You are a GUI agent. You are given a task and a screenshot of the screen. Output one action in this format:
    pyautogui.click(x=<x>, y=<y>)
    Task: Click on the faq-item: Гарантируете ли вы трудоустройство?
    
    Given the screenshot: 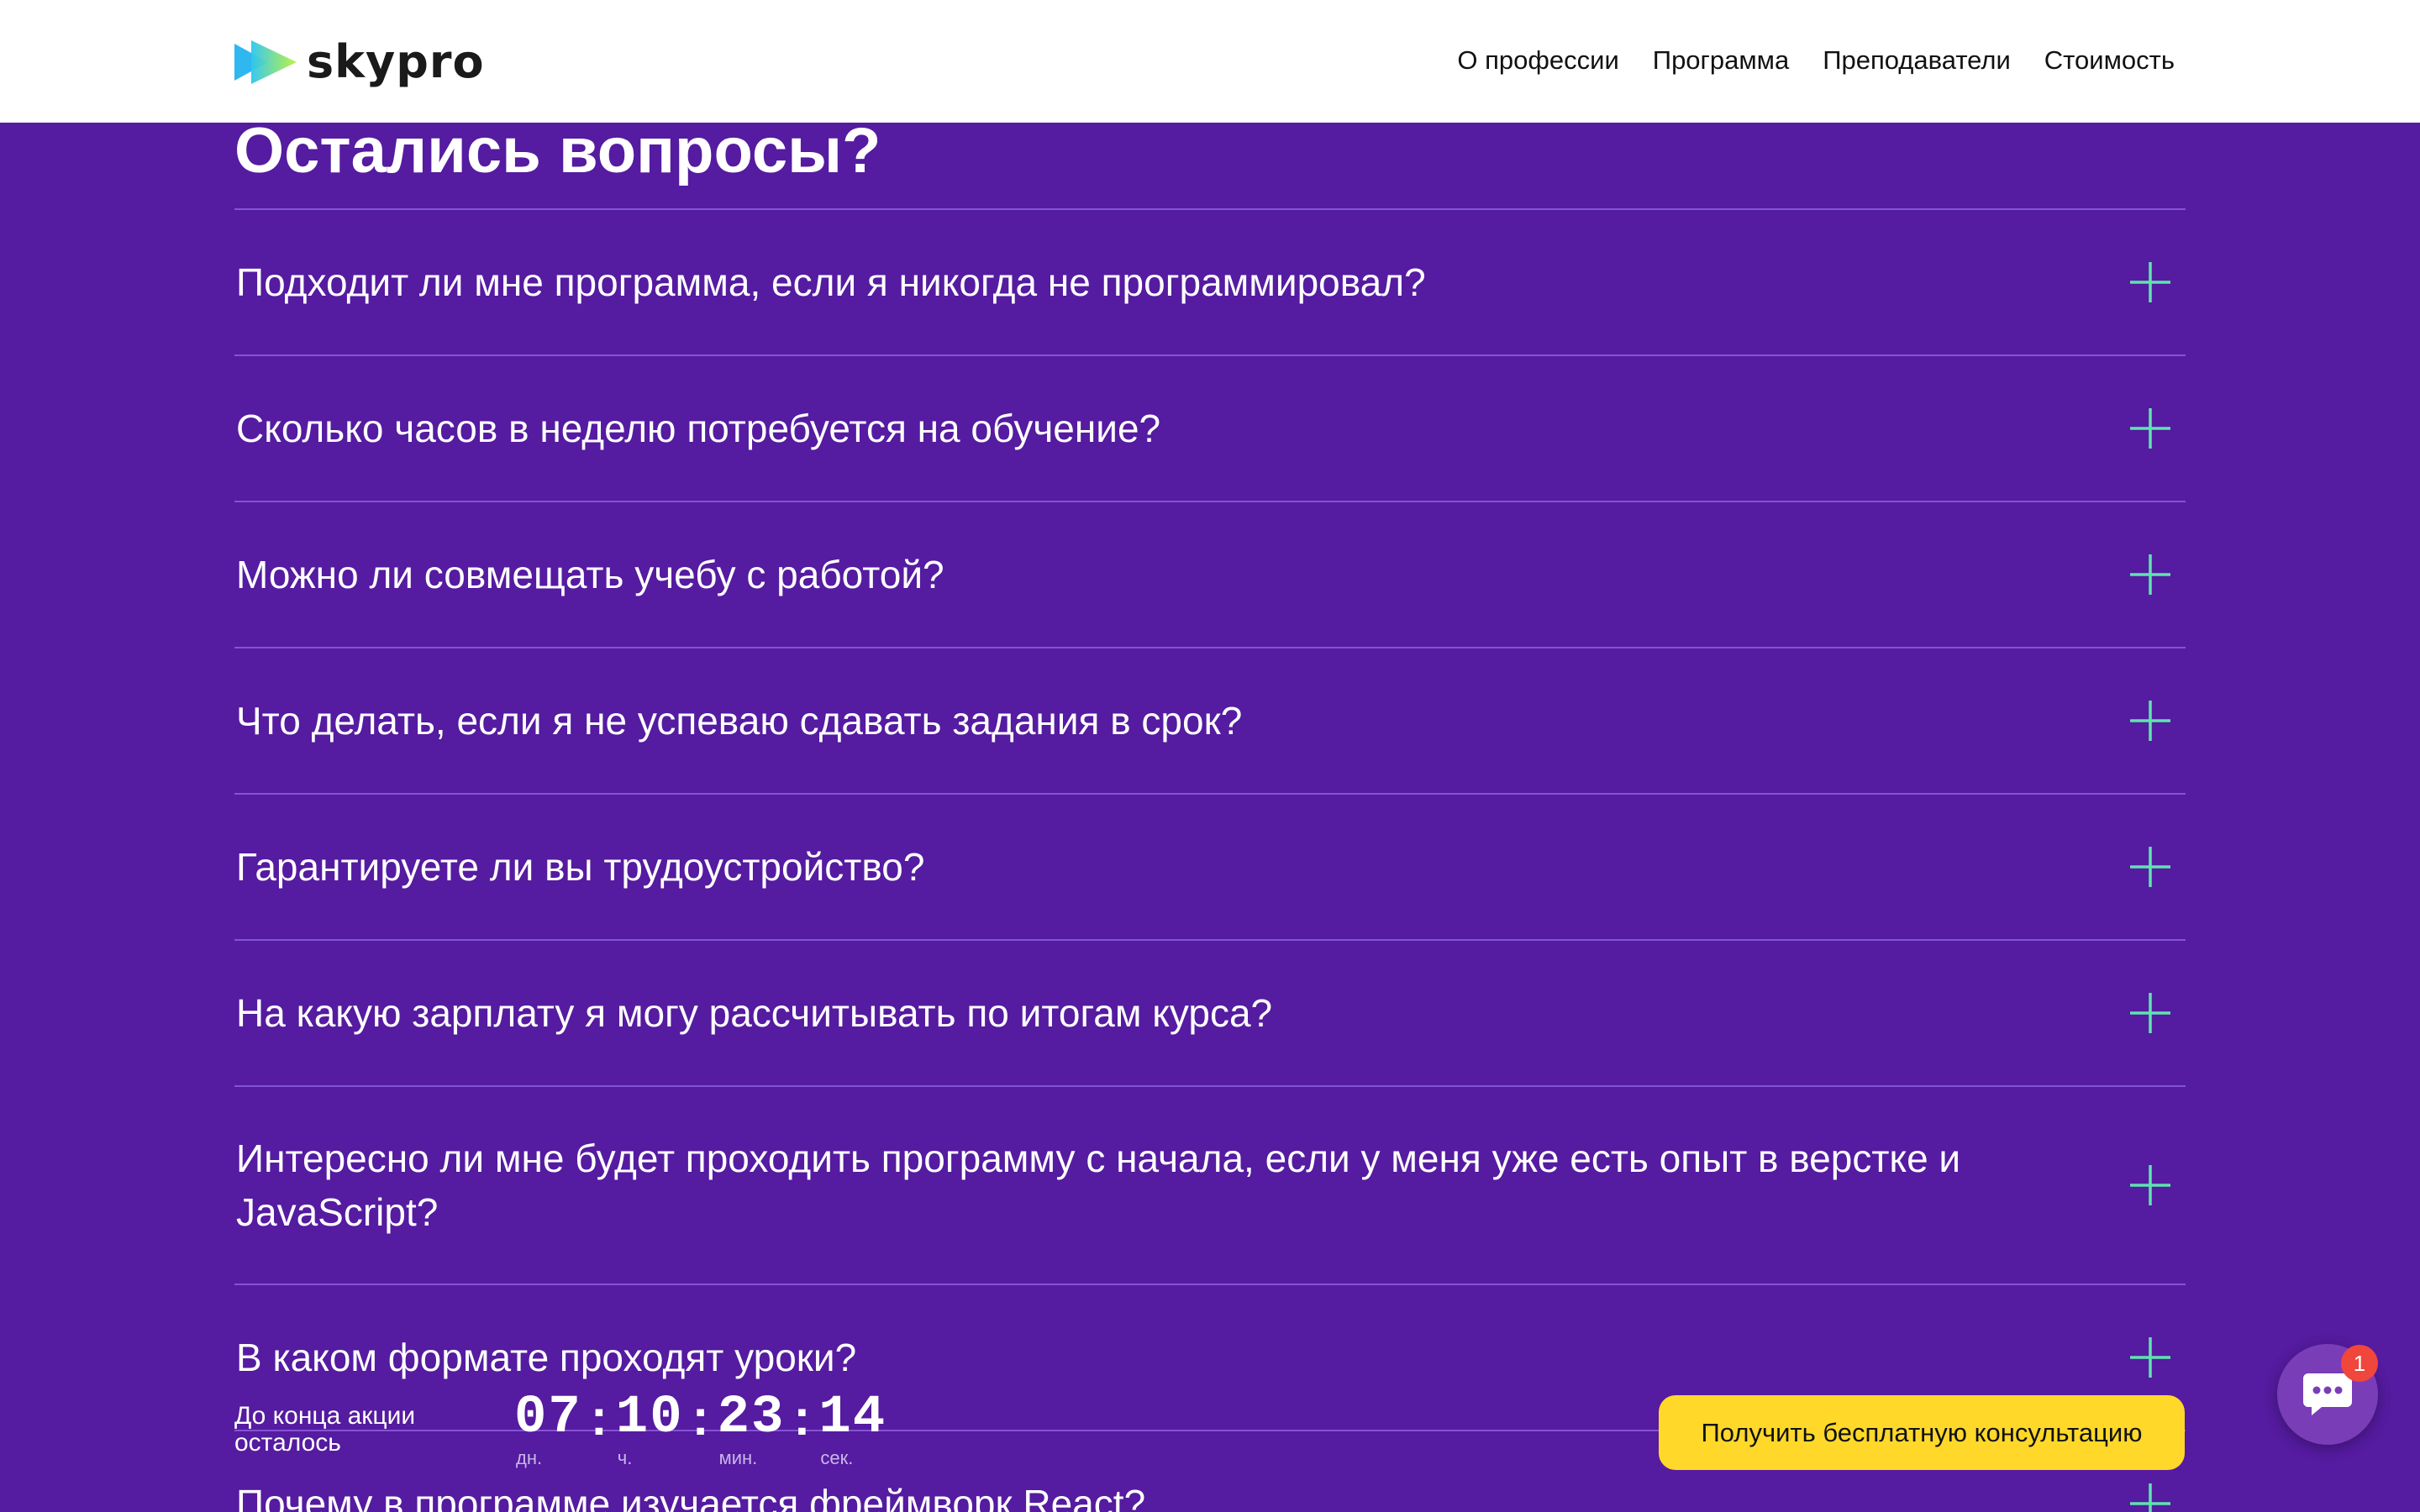 What is the action you would take?
    pyautogui.click(x=1210, y=868)
    